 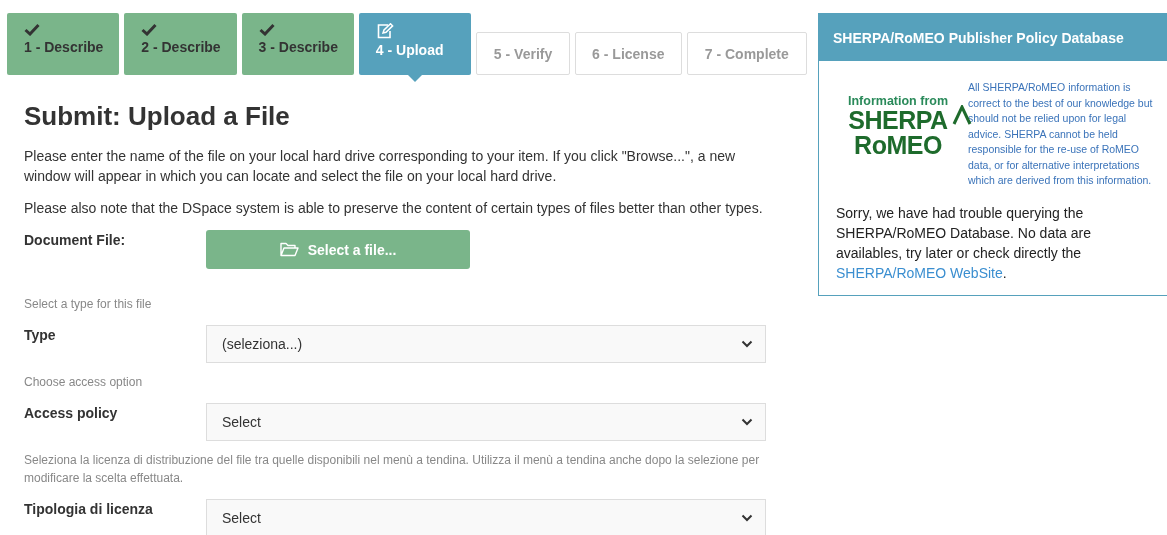 I want to click on instruction-text: Please also note that the DSpace system is able to preserve the content of certain types of files better than other types., so click(x=394, y=208).